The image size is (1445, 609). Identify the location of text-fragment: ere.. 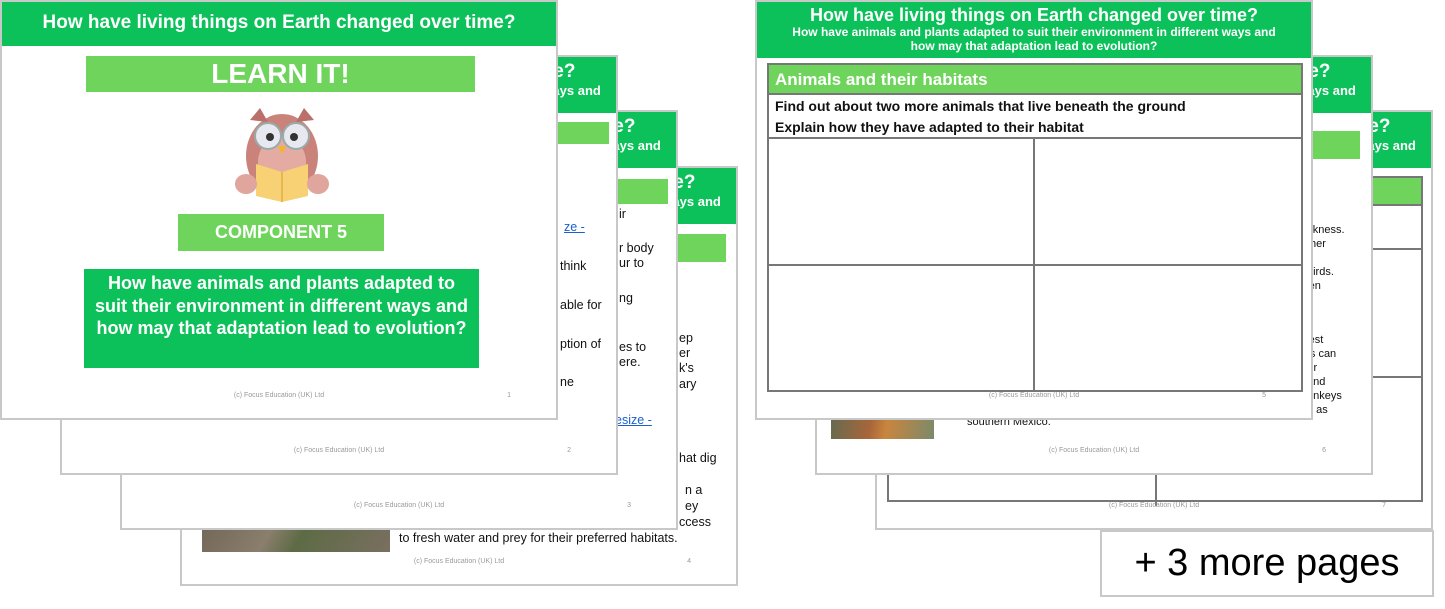
(630, 362).